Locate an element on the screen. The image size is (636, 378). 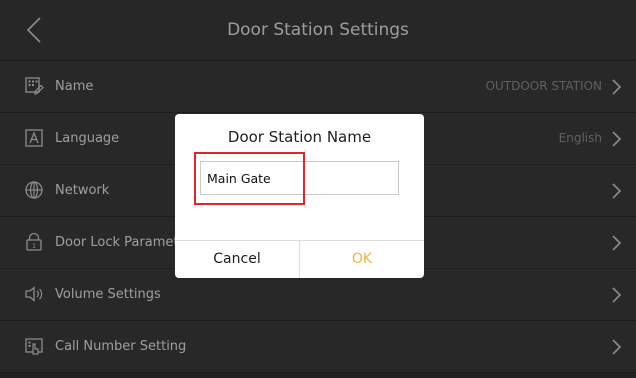
ok-button: OK is located at coordinates (362, 259).